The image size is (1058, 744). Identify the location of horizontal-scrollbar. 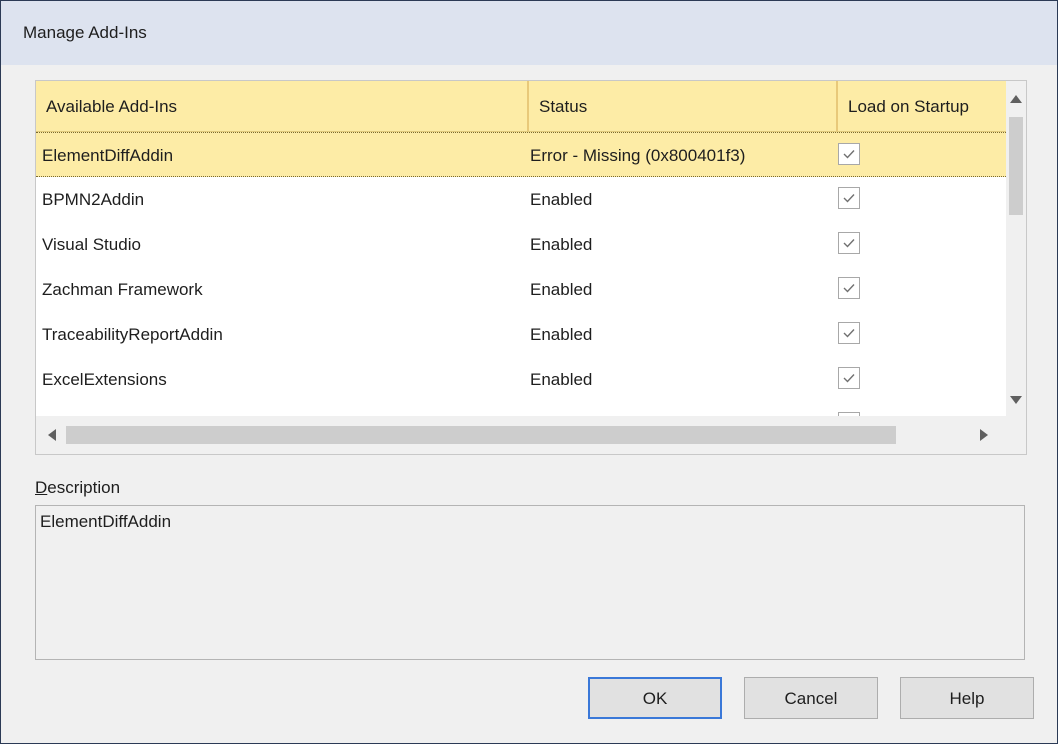
(531, 435).